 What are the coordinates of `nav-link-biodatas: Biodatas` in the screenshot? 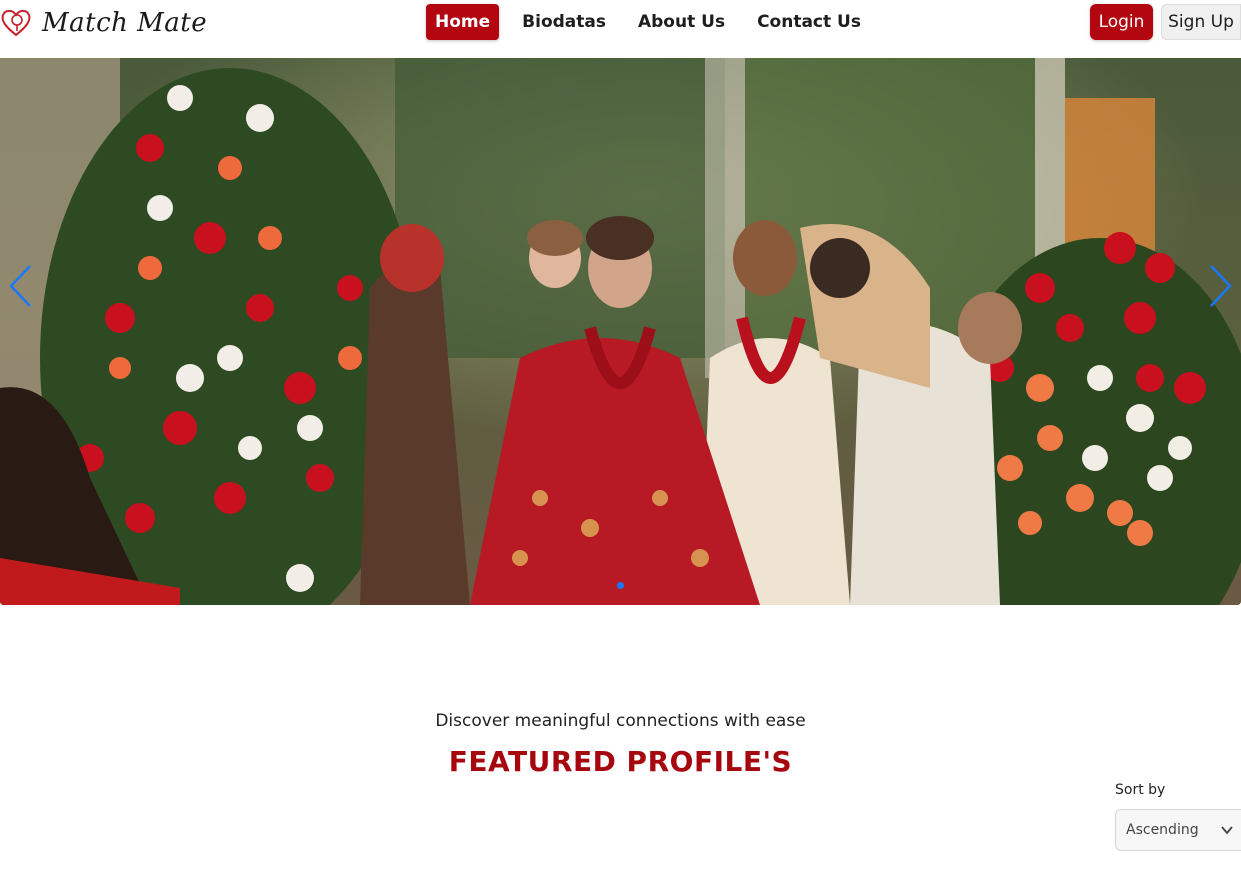 It's located at (564, 22).